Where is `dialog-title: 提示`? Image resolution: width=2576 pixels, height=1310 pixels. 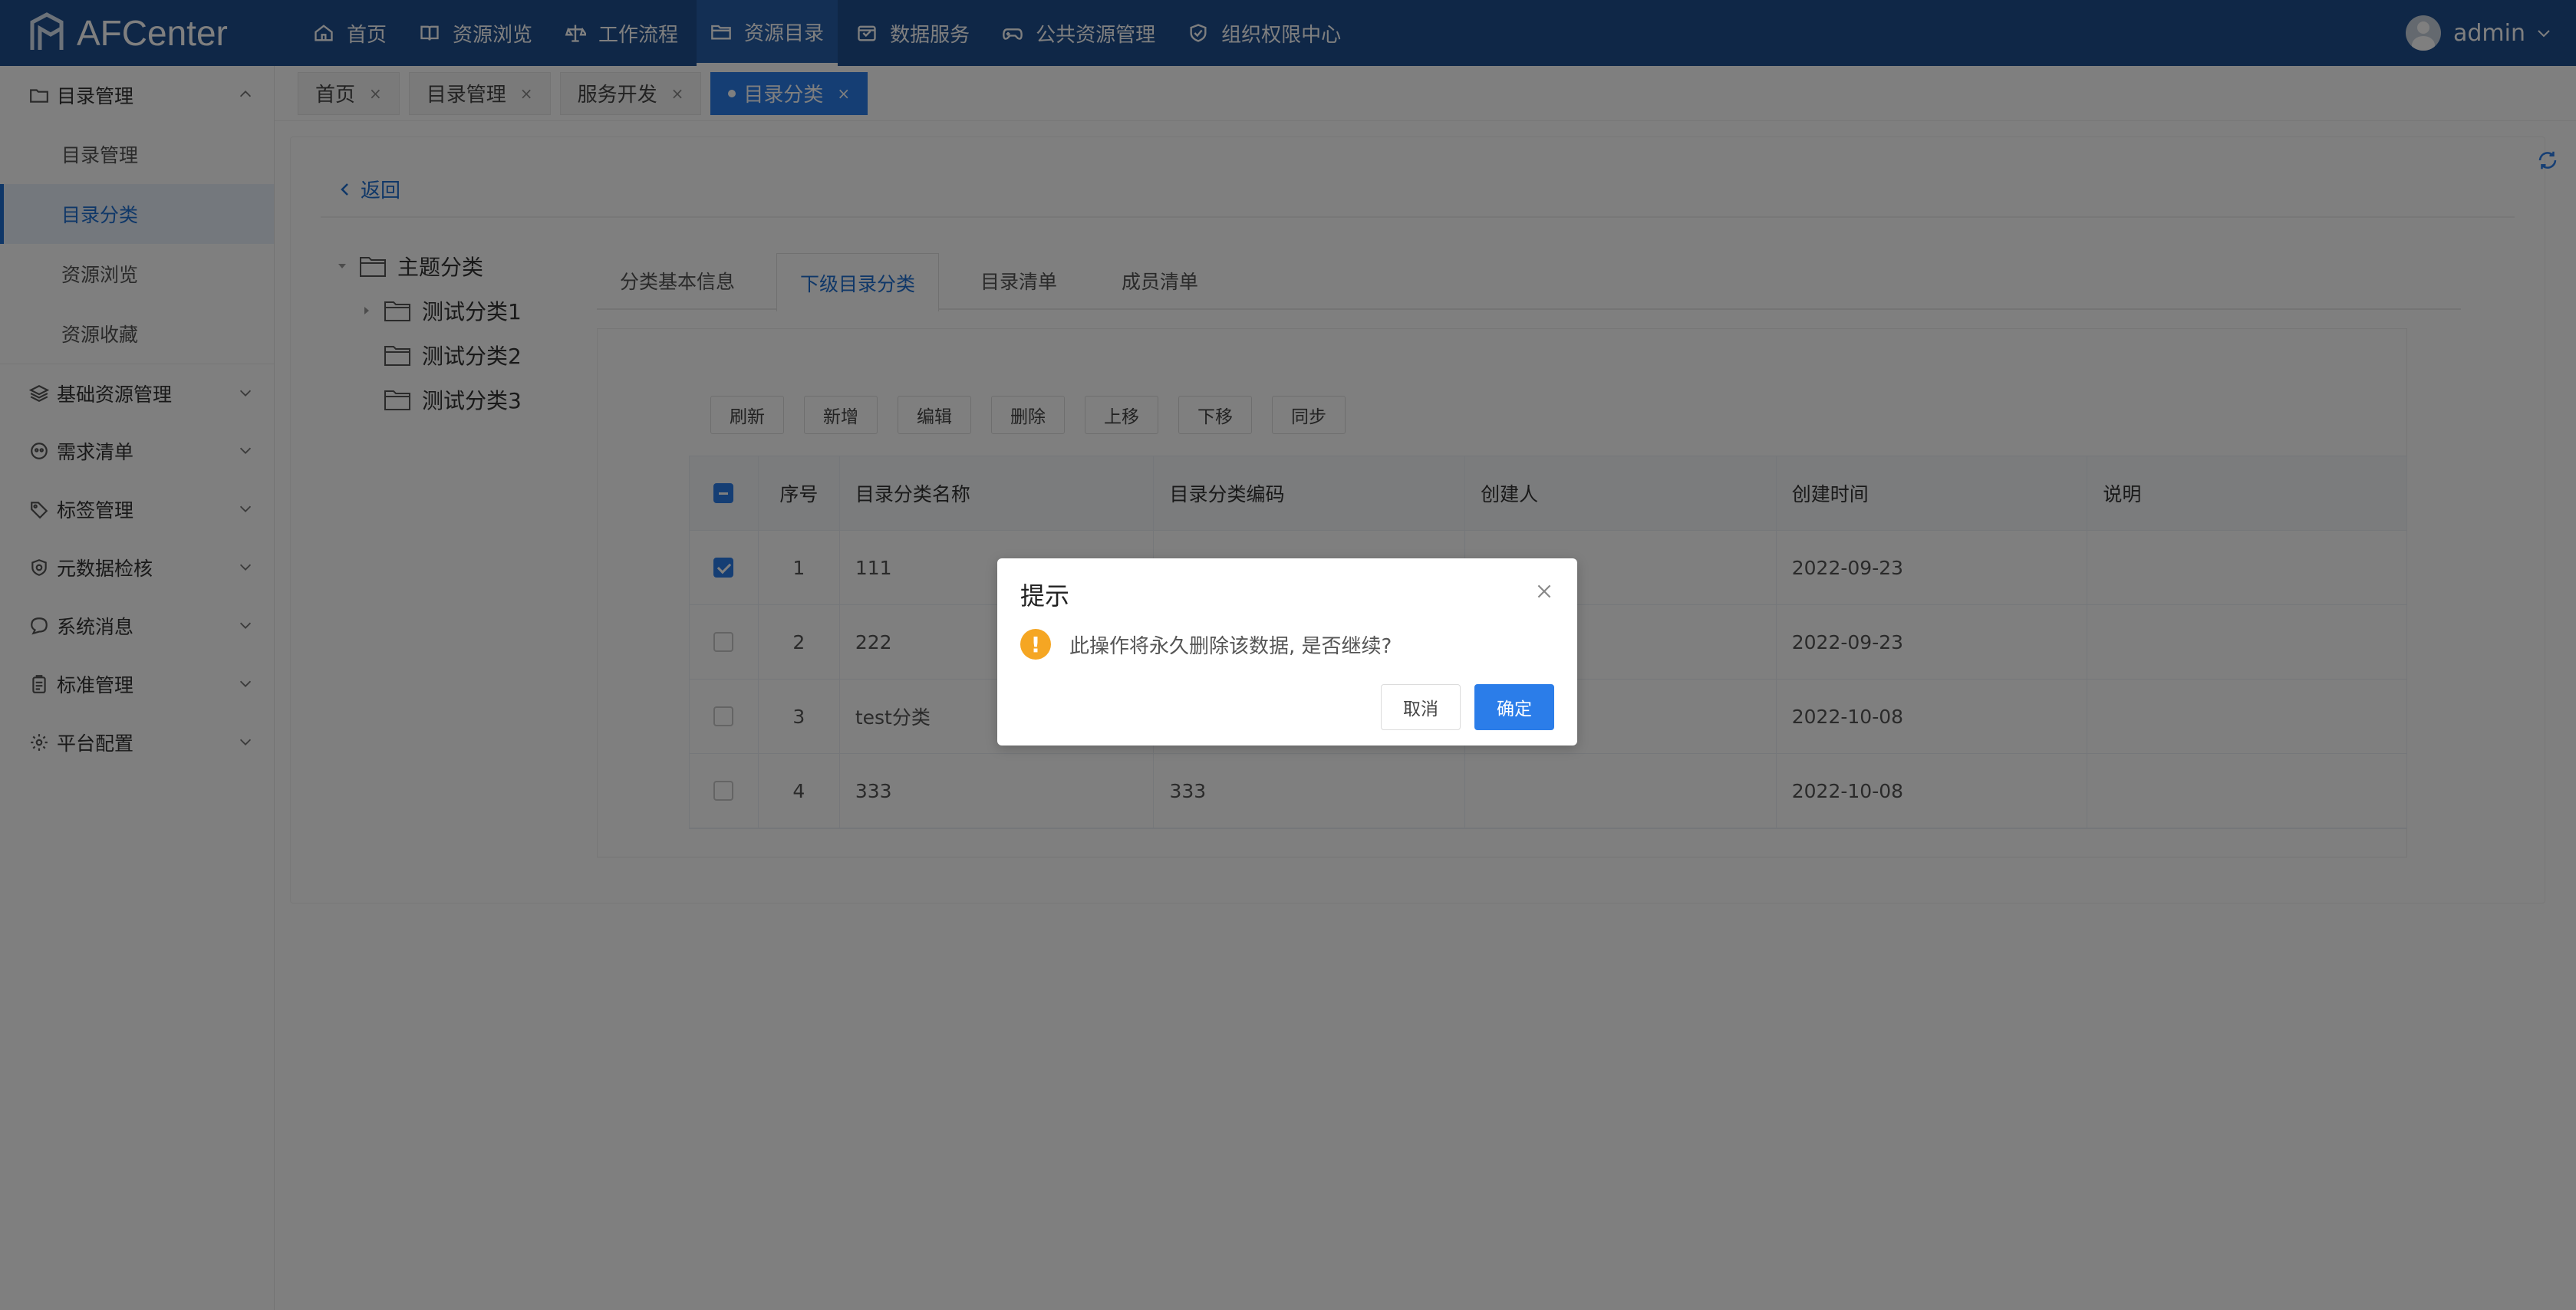 dialog-title: 提示 is located at coordinates (1045, 596).